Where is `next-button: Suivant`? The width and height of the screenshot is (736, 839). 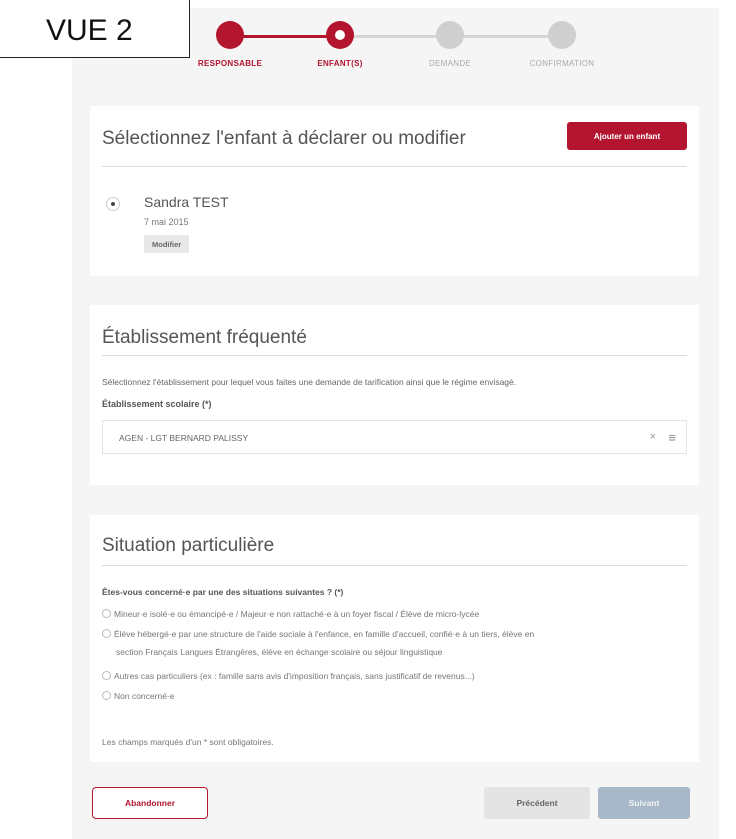
next-button: Suivant is located at coordinates (644, 803).